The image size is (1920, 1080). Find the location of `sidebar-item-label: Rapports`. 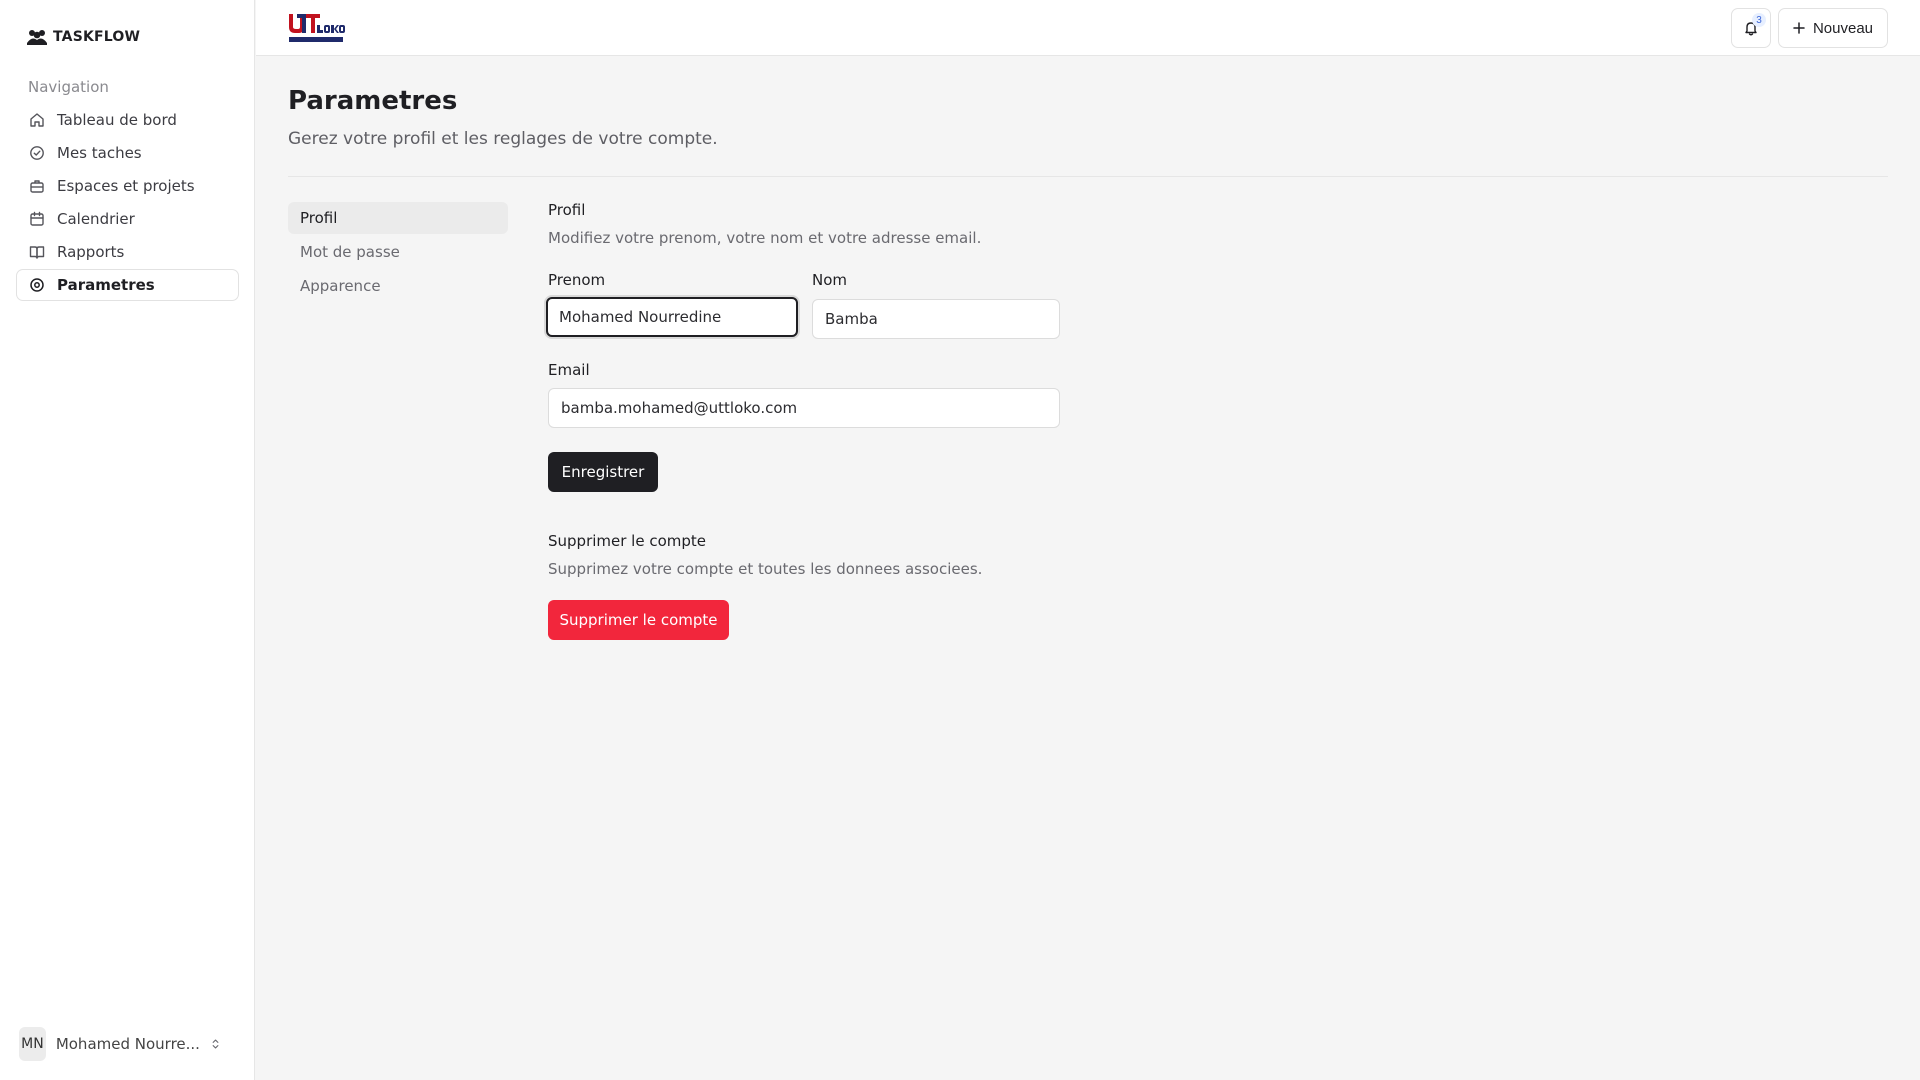

sidebar-item-label: Rapports is located at coordinates (91, 252).